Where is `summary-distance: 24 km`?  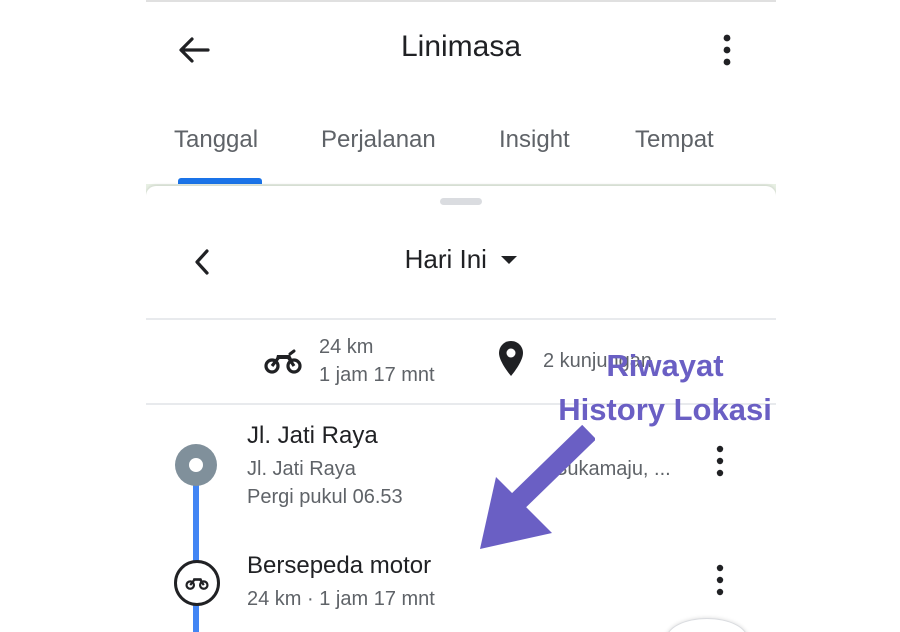 summary-distance: 24 km is located at coordinates (346, 347).